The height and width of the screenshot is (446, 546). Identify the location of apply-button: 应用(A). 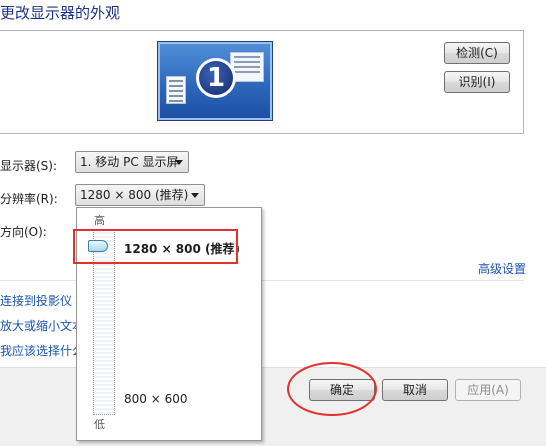
(488, 390).